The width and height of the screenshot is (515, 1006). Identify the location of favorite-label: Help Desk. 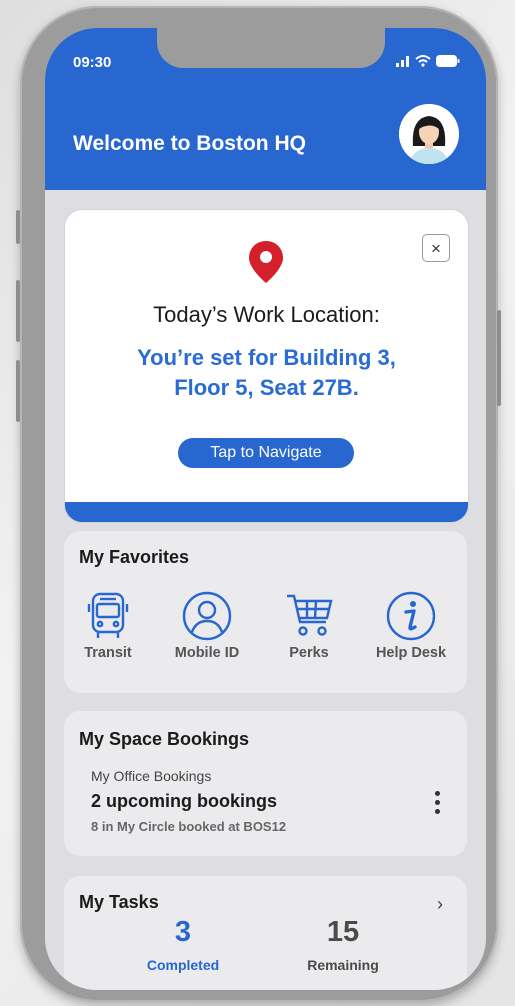
(411, 653).